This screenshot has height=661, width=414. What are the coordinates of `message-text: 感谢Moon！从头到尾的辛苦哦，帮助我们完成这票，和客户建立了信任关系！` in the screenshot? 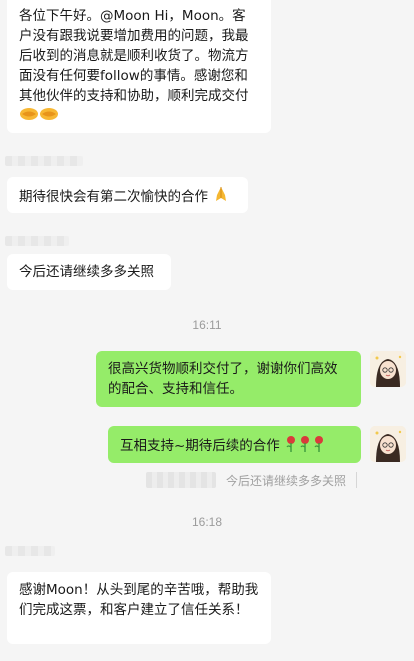 It's located at (139, 600).